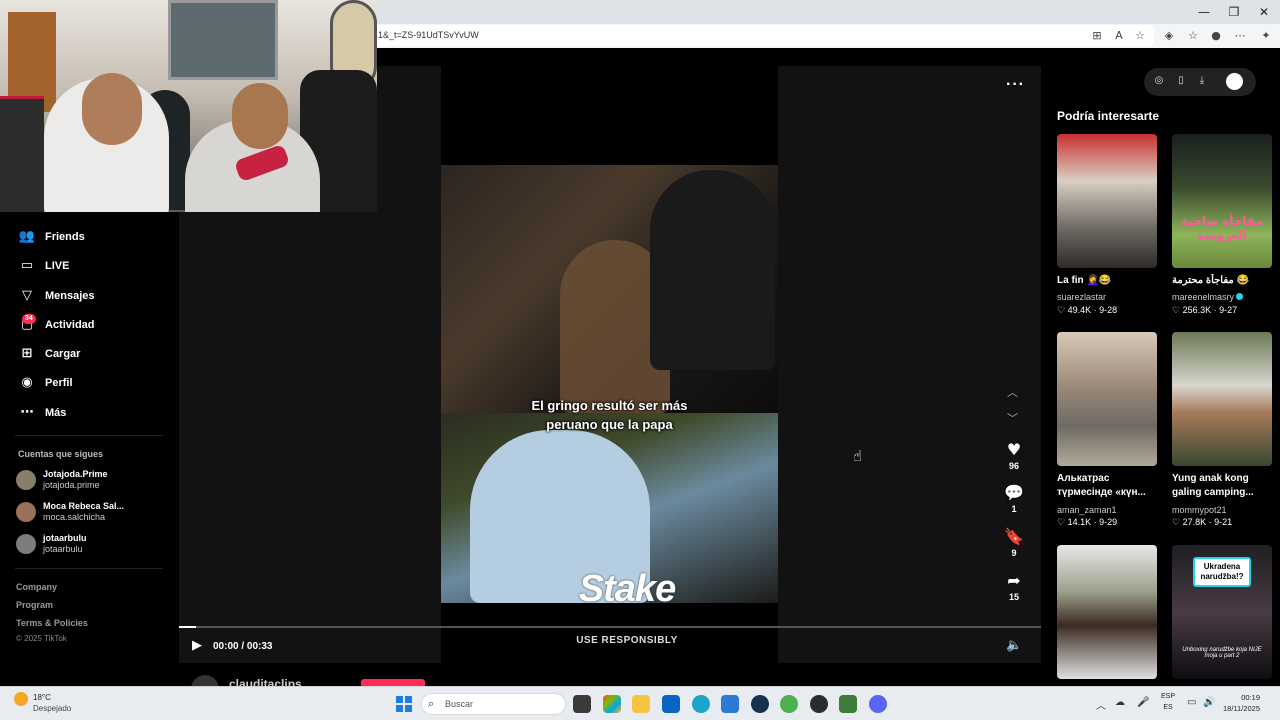 The image size is (1280, 720). I want to click on progress-bar, so click(610, 627).